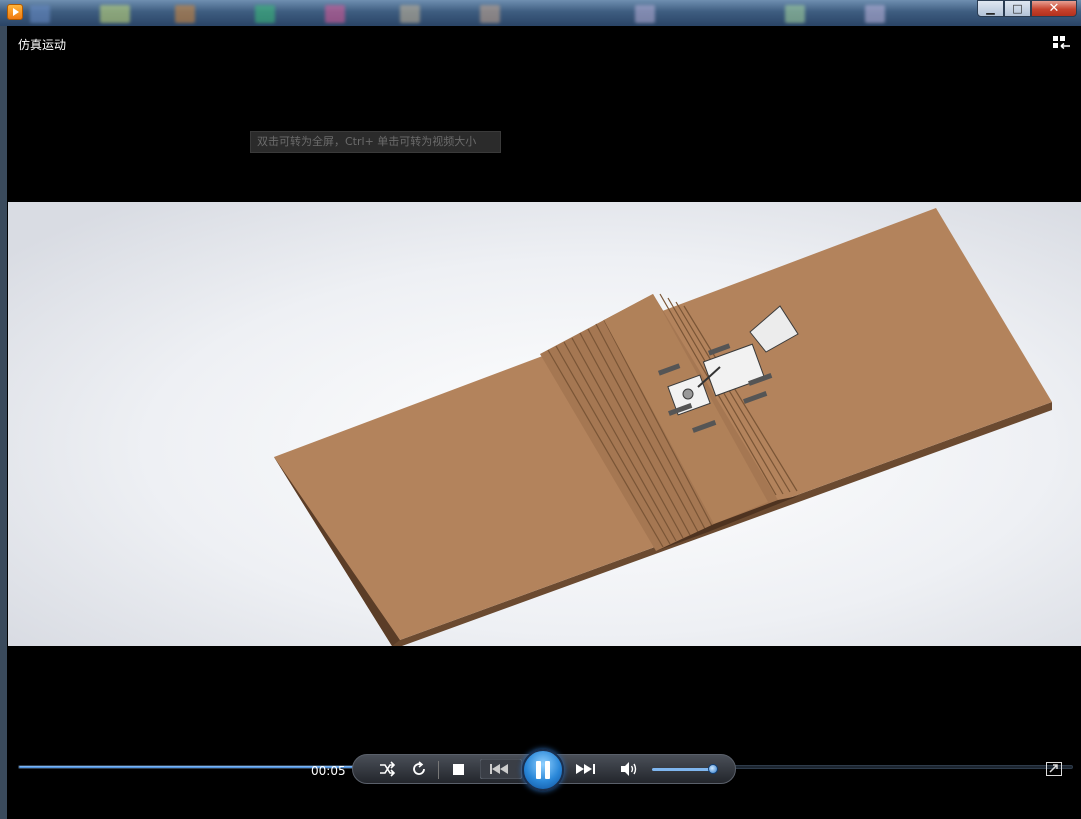  What do you see at coordinates (438, 770) in the screenshot?
I see `controls-divider` at bounding box center [438, 770].